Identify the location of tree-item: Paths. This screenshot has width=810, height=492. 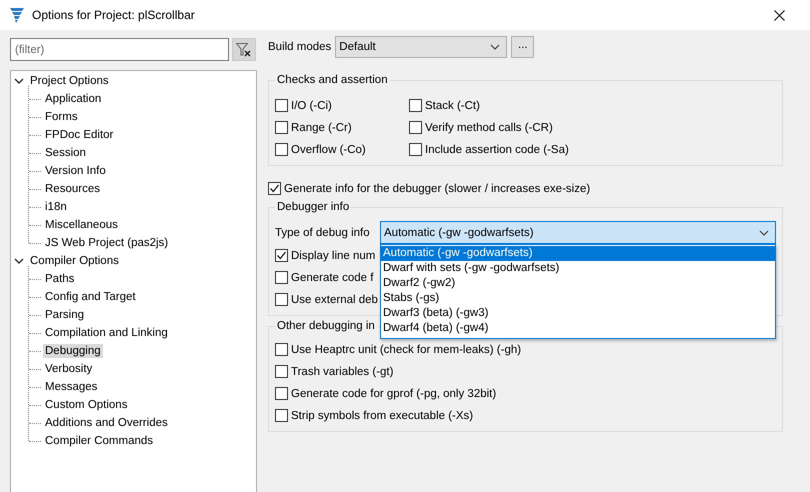
(59, 279).